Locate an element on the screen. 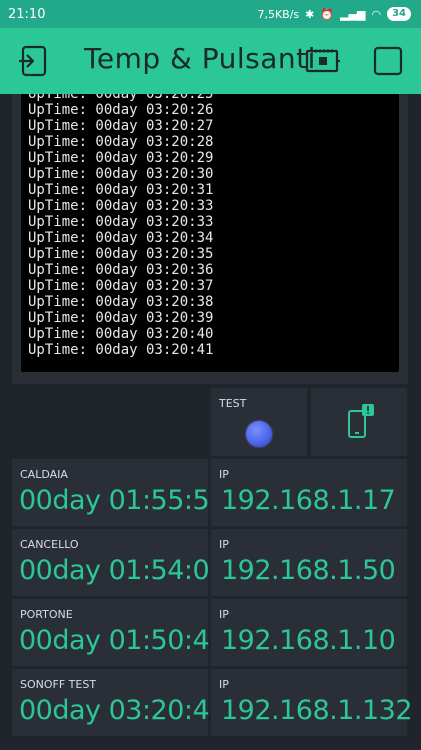 The width and height of the screenshot is (421, 750). device-ip-sonoff-test: IP 192.168.1.132 is located at coordinates (312, 702).